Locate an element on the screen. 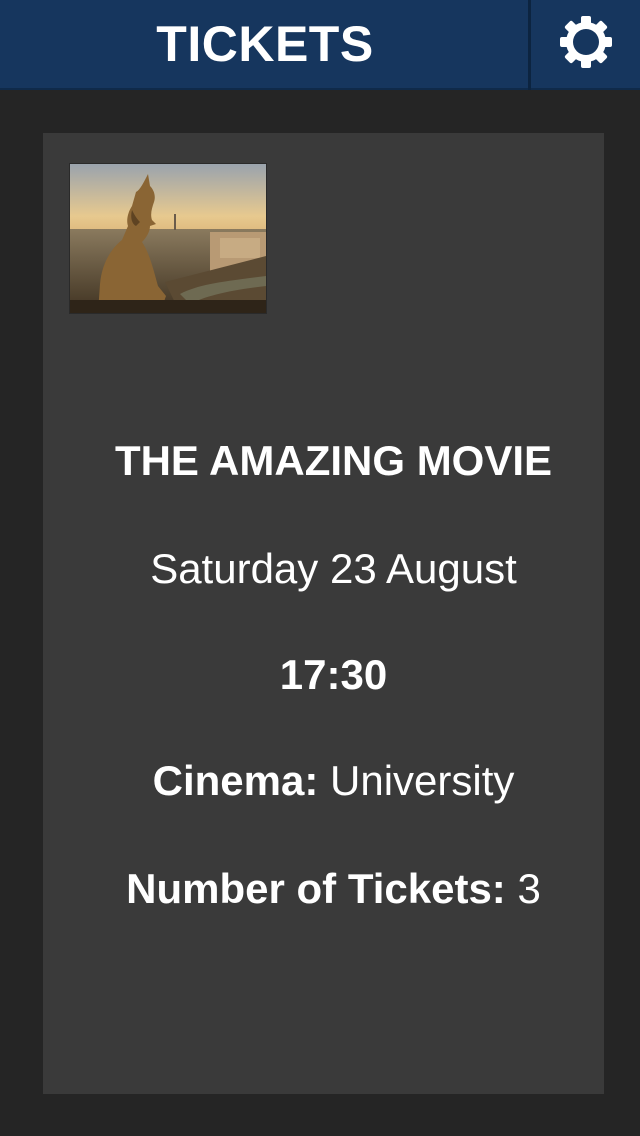  tickets-row: Number of Tickets: 3 is located at coordinates (333, 889).